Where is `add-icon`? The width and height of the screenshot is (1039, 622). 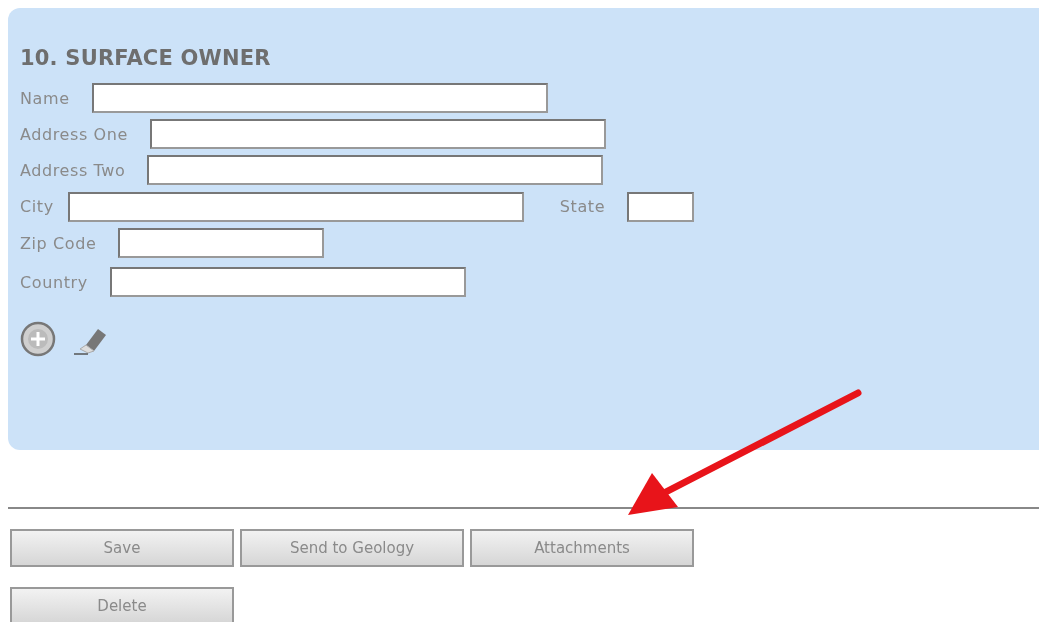 add-icon is located at coordinates (38, 339).